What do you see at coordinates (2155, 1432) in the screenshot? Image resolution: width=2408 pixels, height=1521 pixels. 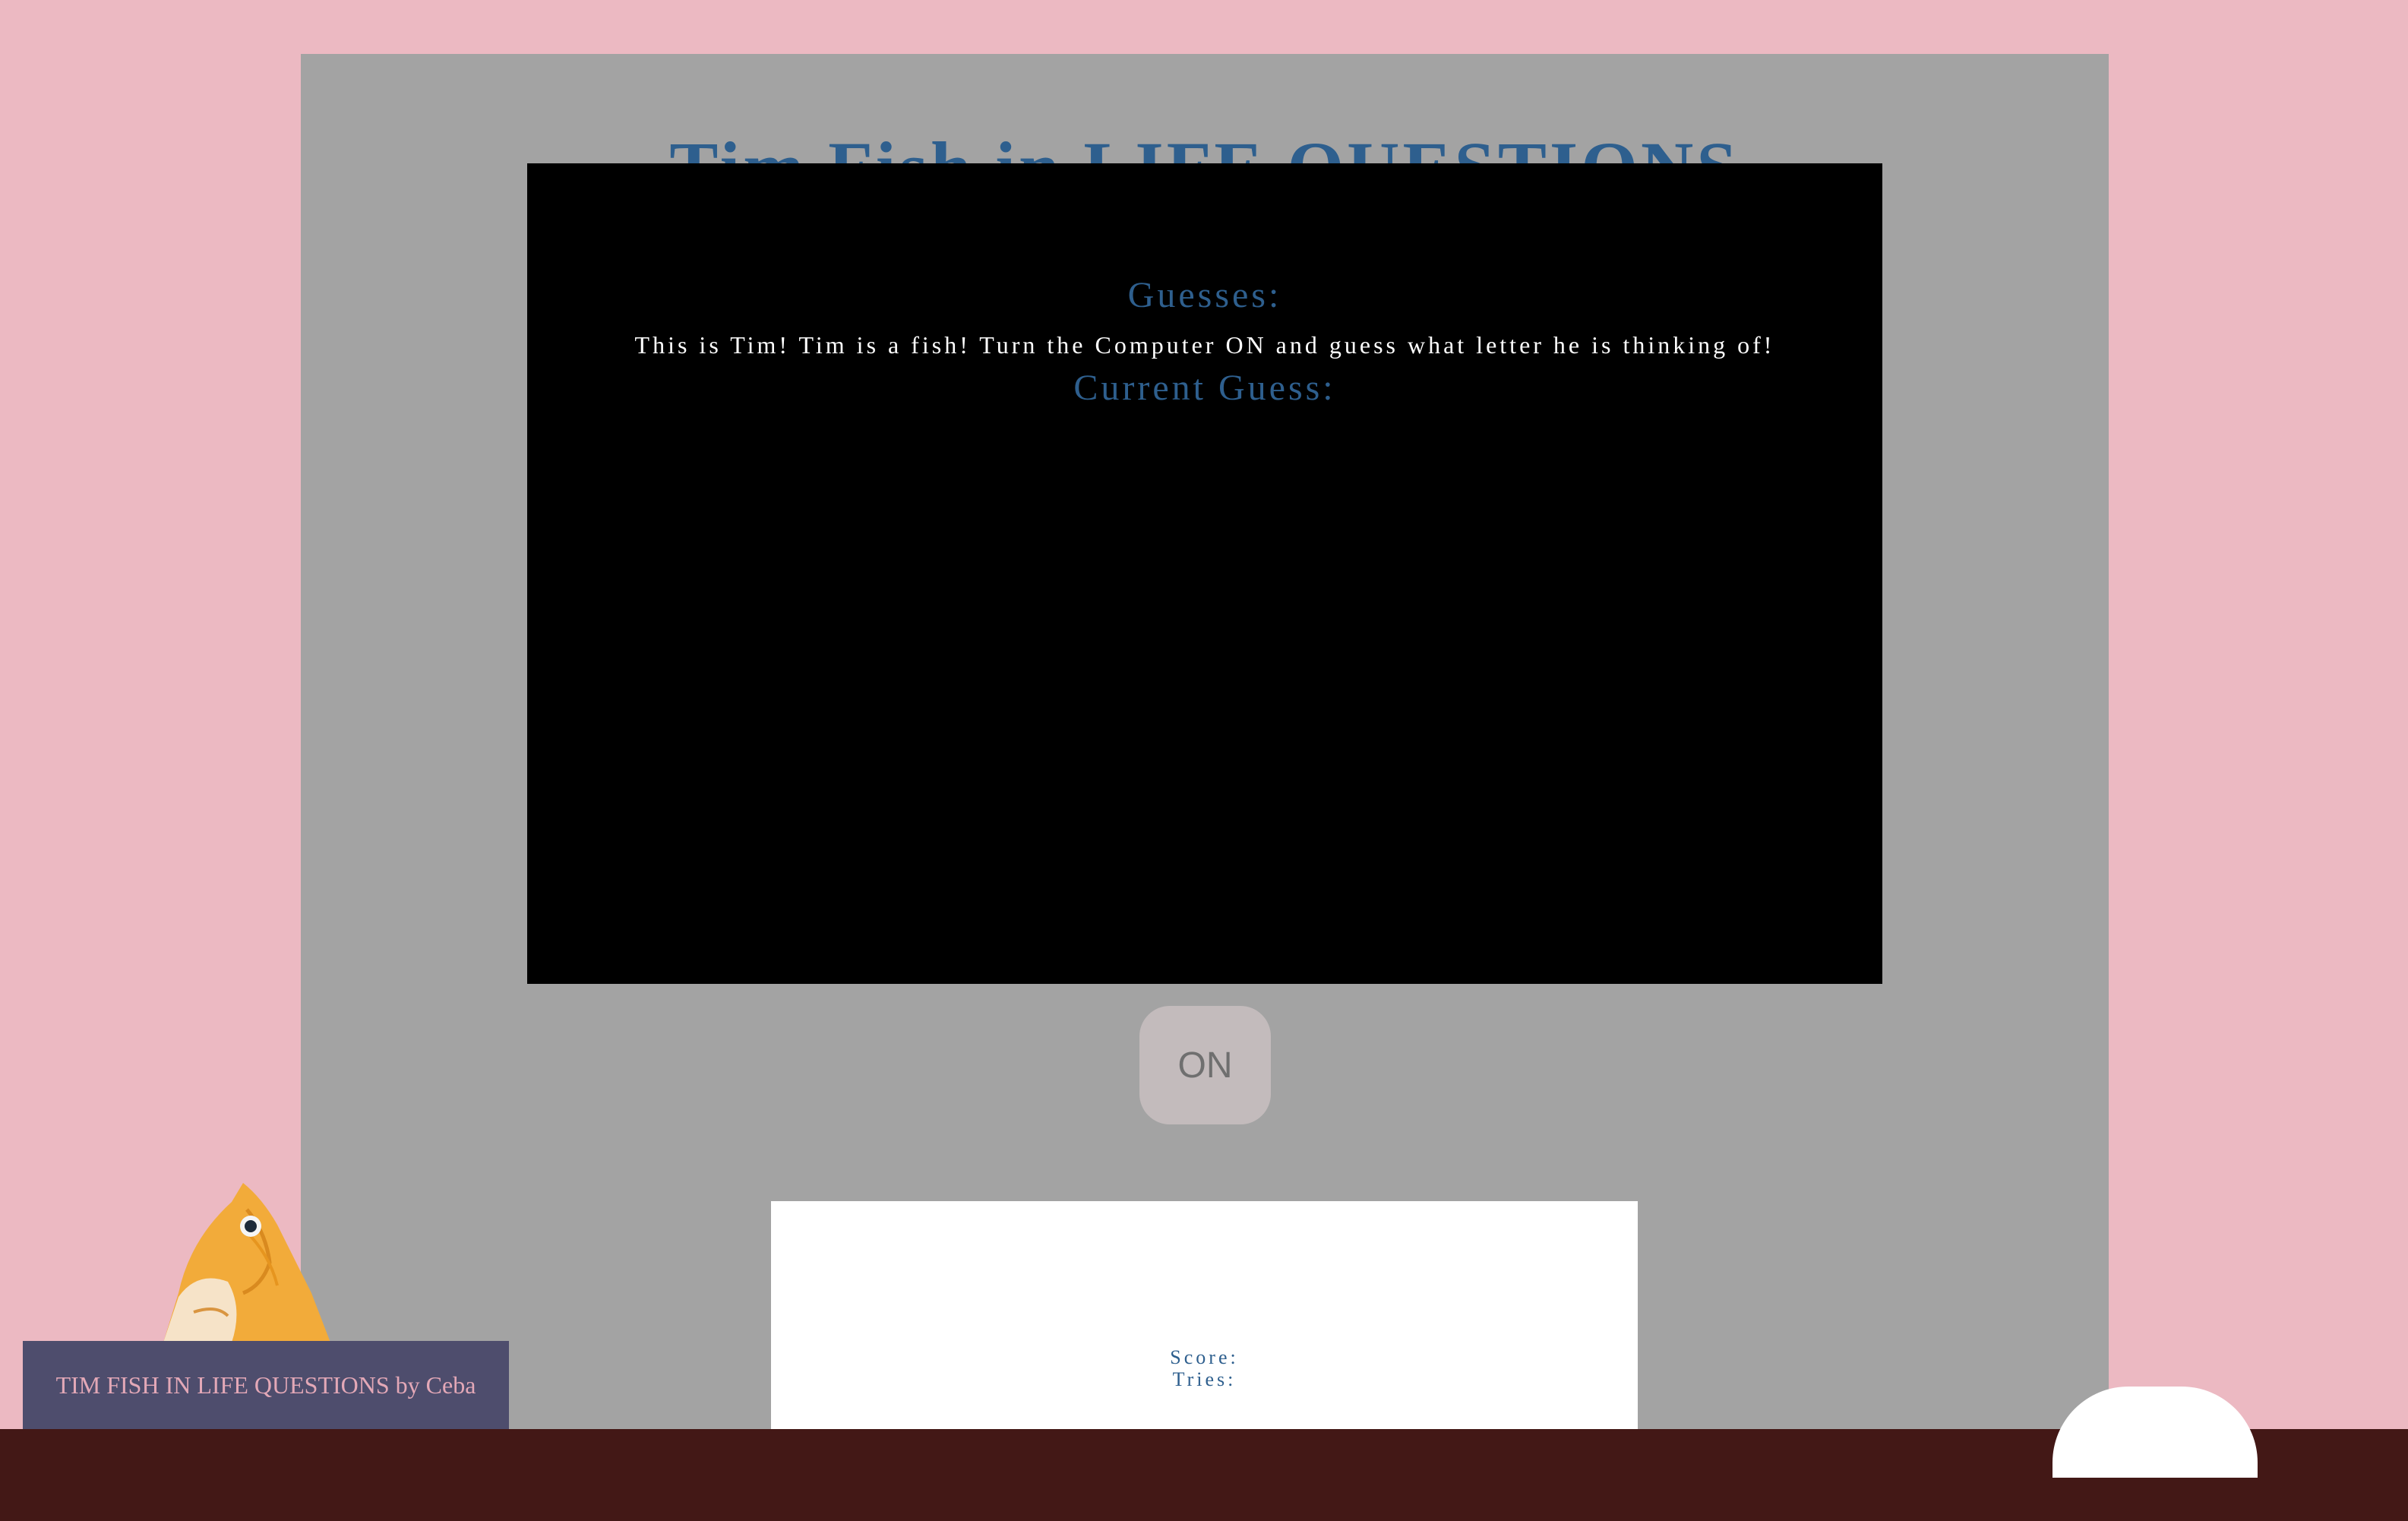 I see `computer-mouse-icon` at bounding box center [2155, 1432].